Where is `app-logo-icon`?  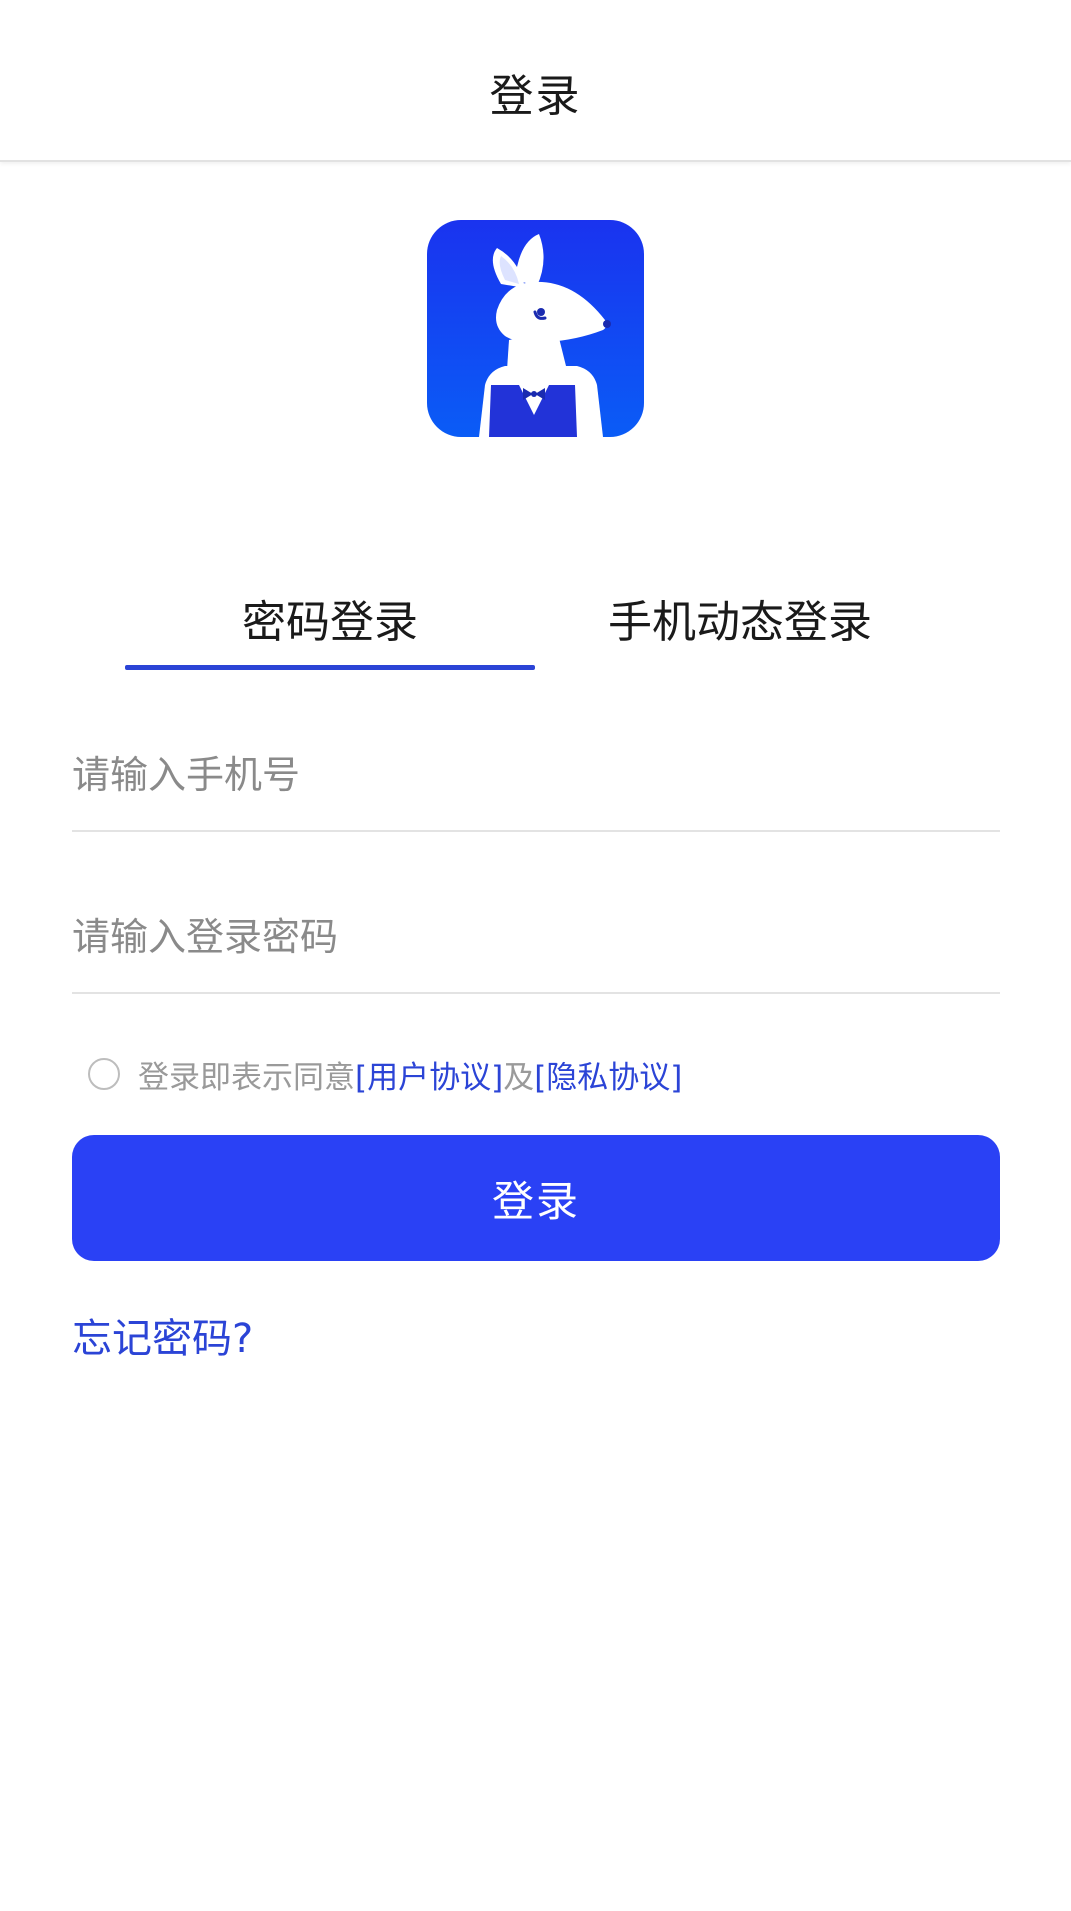
app-logo-icon is located at coordinates (535, 328).